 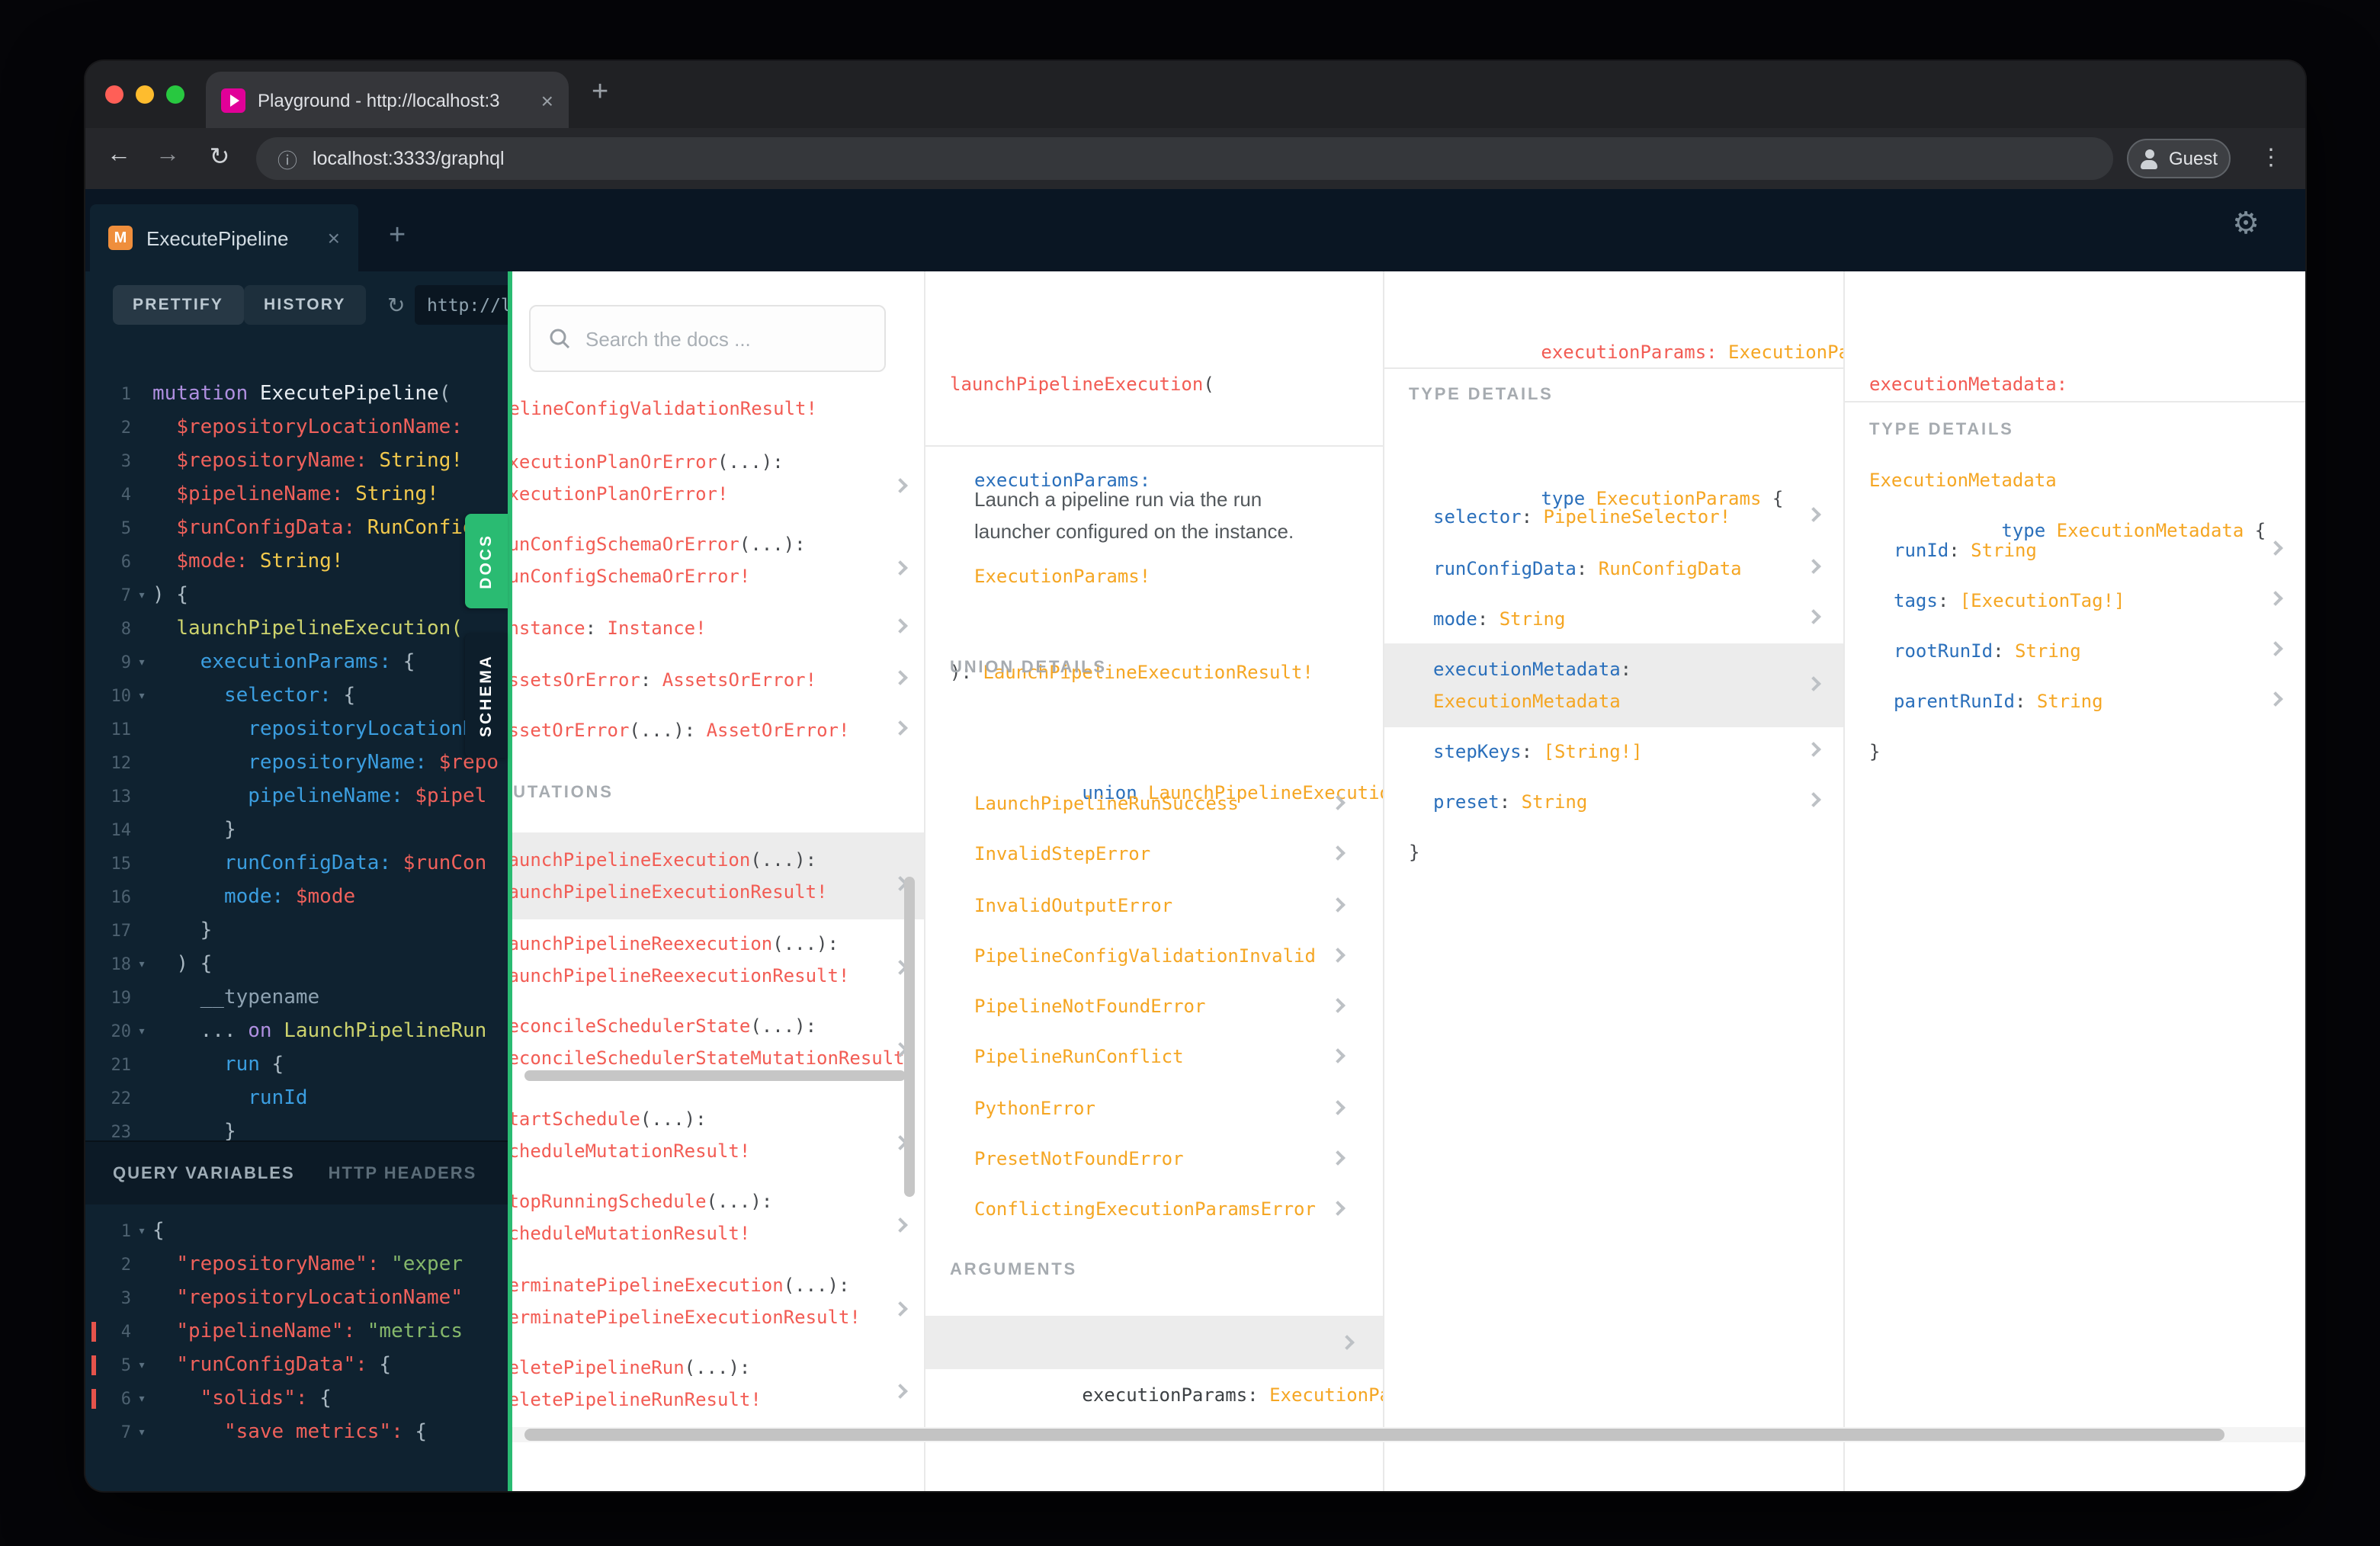 What do you see at coordinates (600, 93) in the screenshot?
I see `new-tab-button: +` at bounding box center [600, 93].